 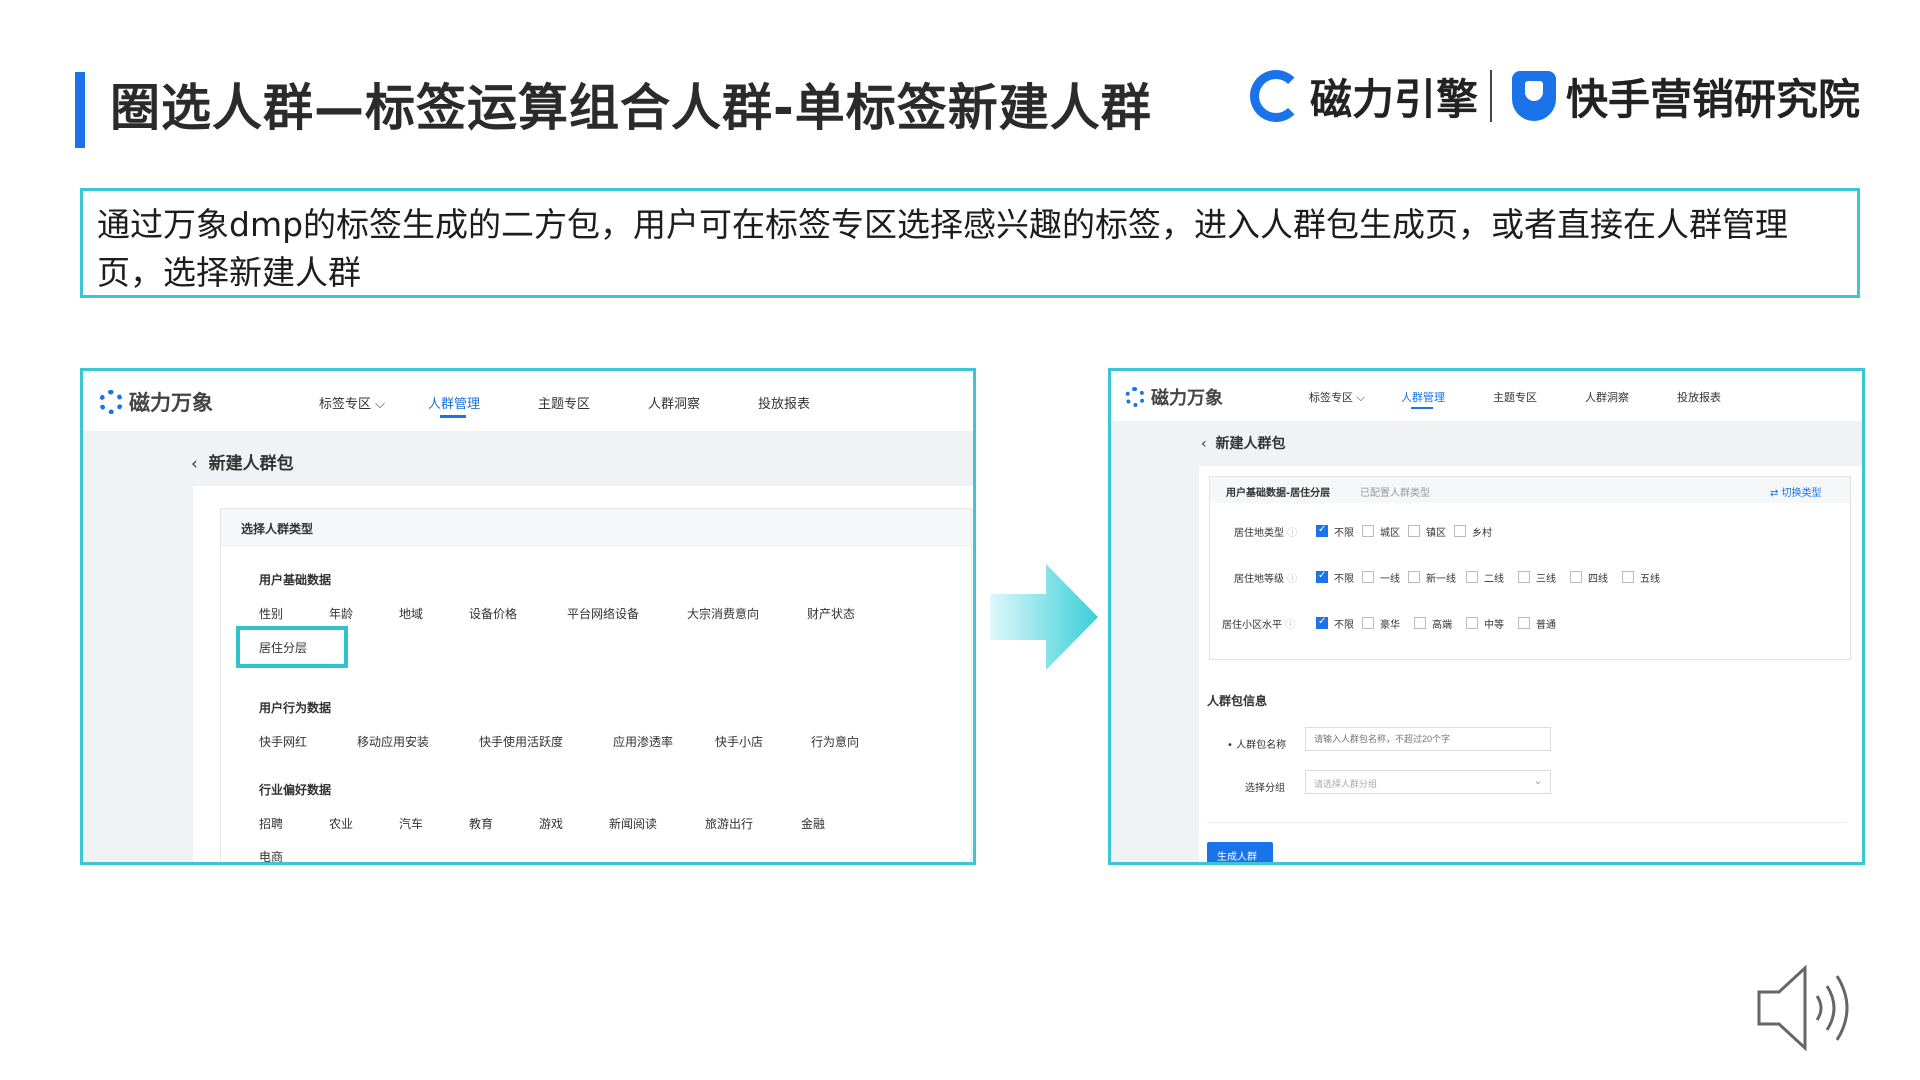 What do you see at coordinates (1436, 533) in the screenshot?
I see `option-label: 镇区` at bounding box center [1436, 533].